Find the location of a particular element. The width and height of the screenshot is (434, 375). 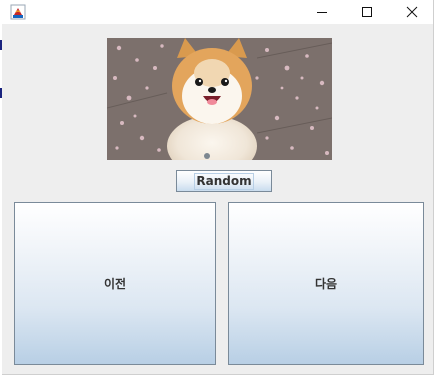

minimize-icon is located at coordinates (322, 12).